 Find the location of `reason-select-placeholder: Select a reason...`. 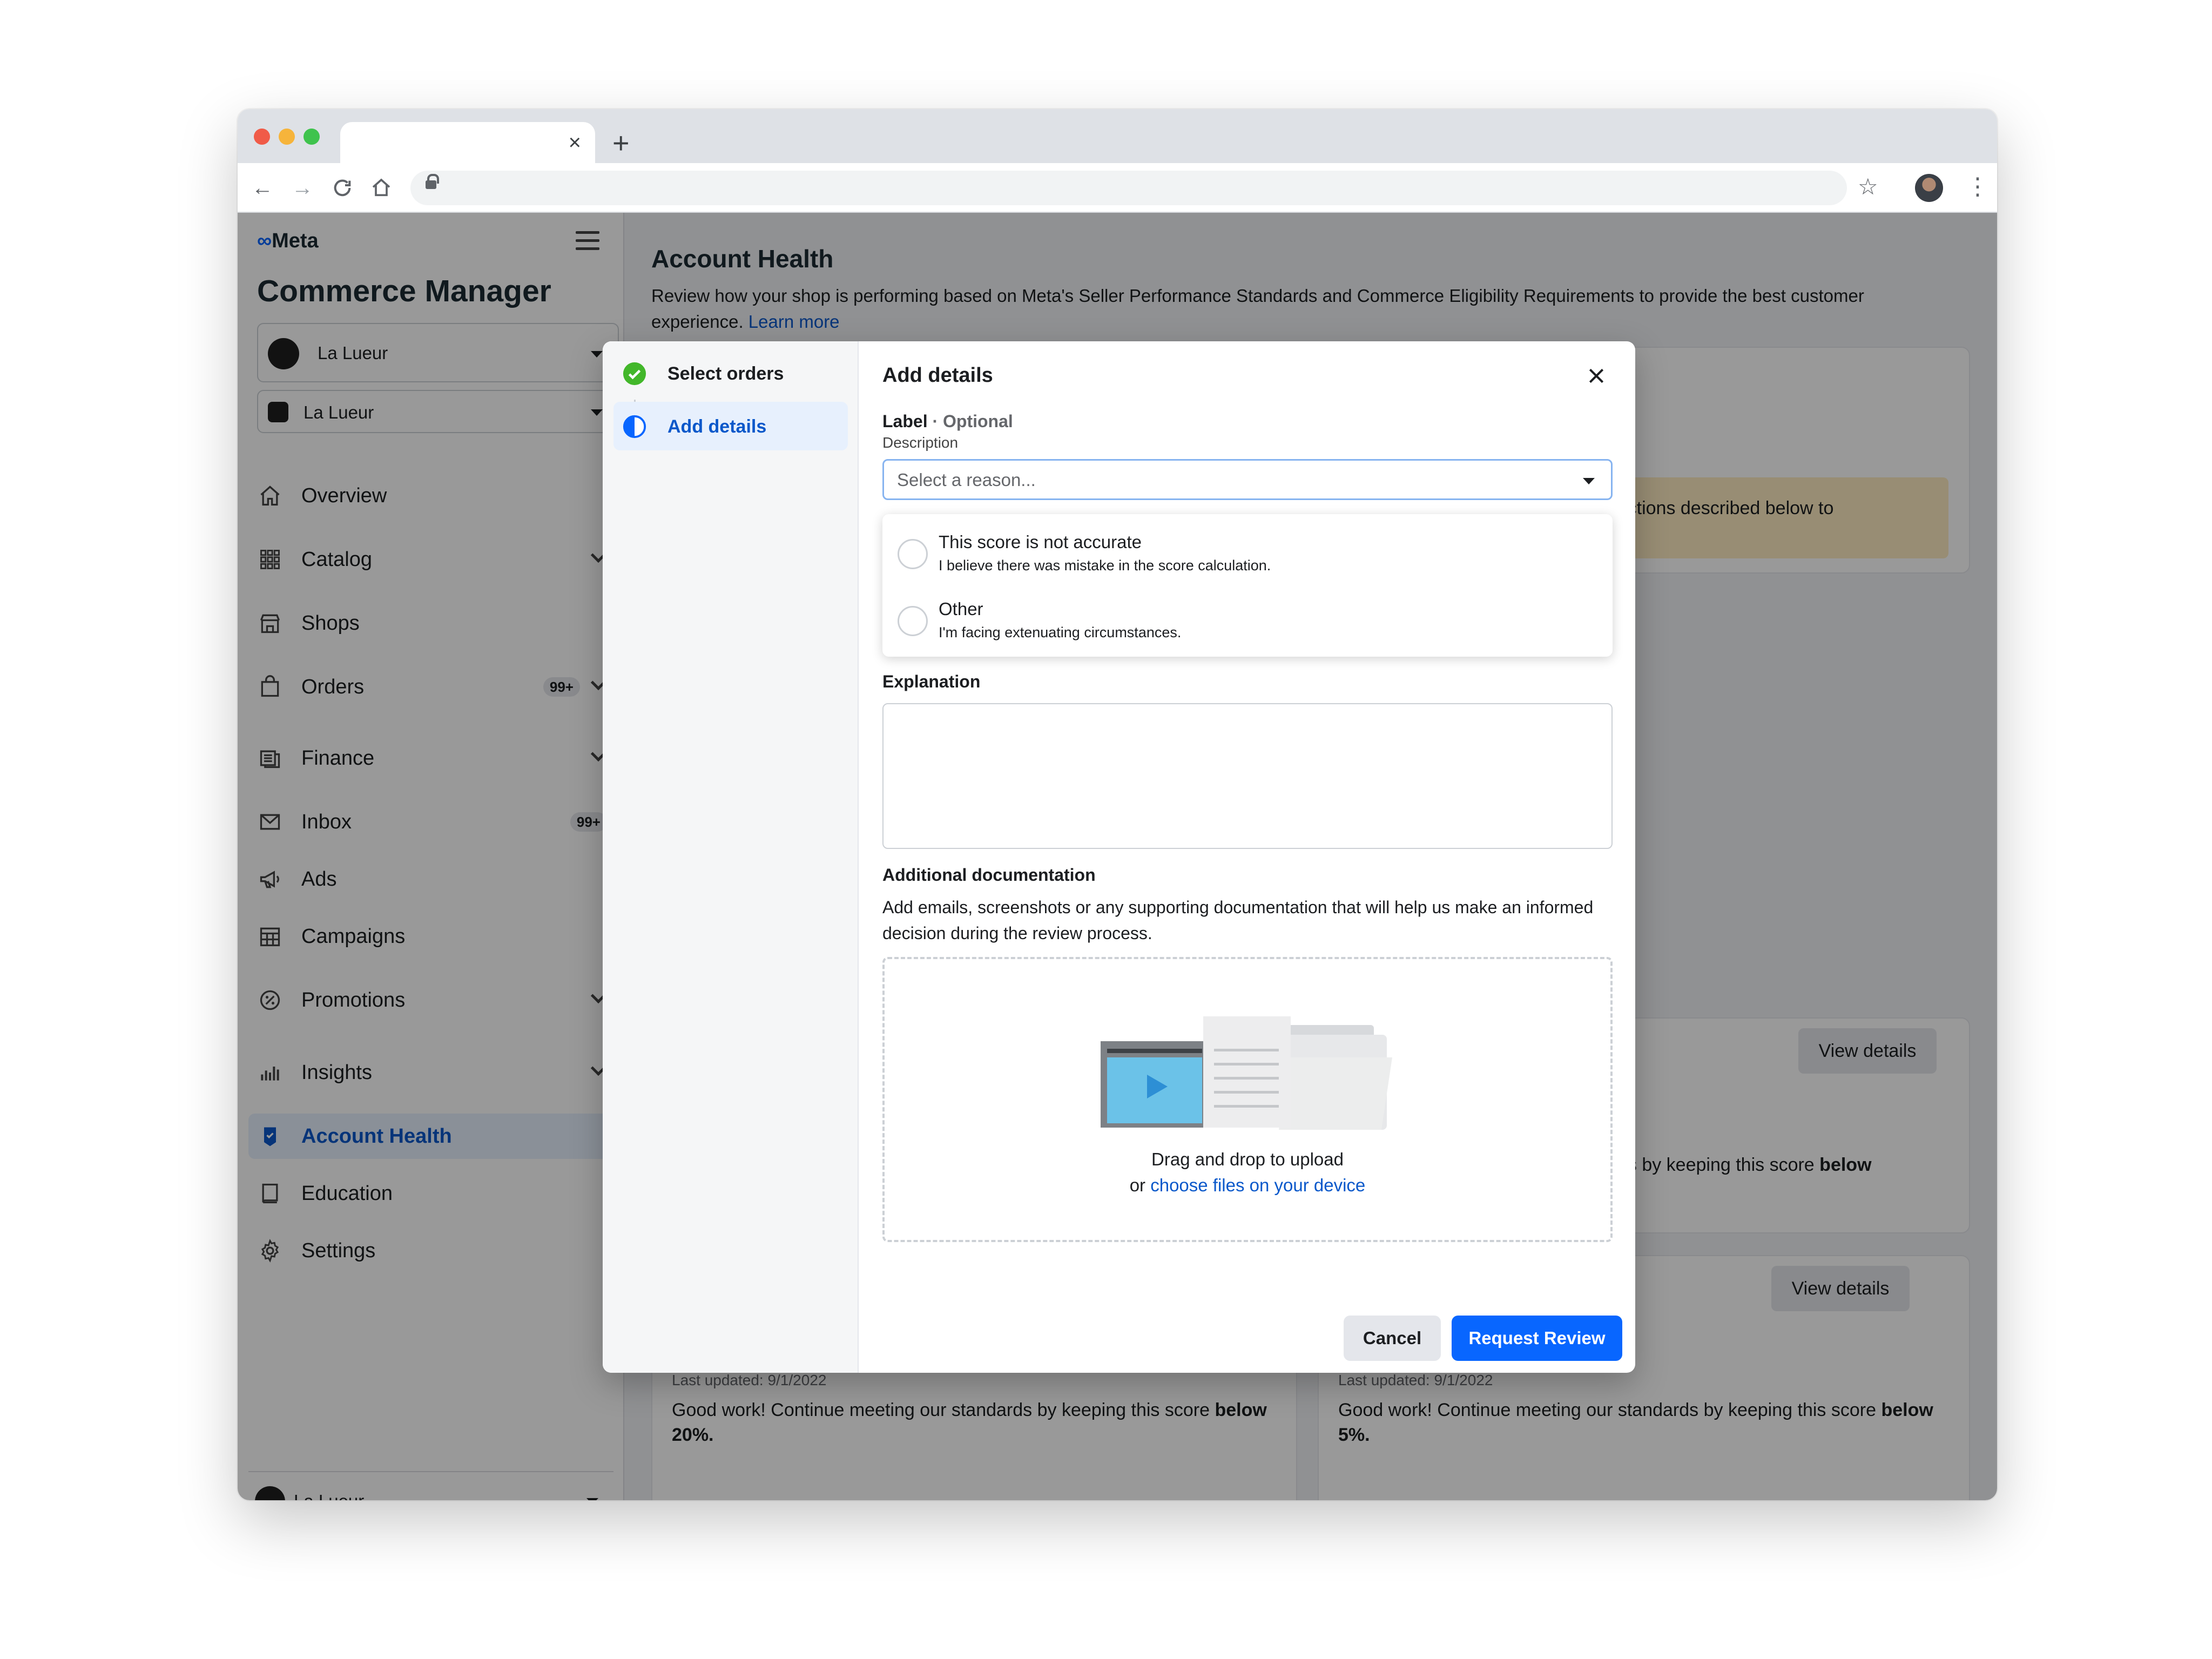

reason-select-placeholder: Select a reason... is located at coordinates (966, 480).